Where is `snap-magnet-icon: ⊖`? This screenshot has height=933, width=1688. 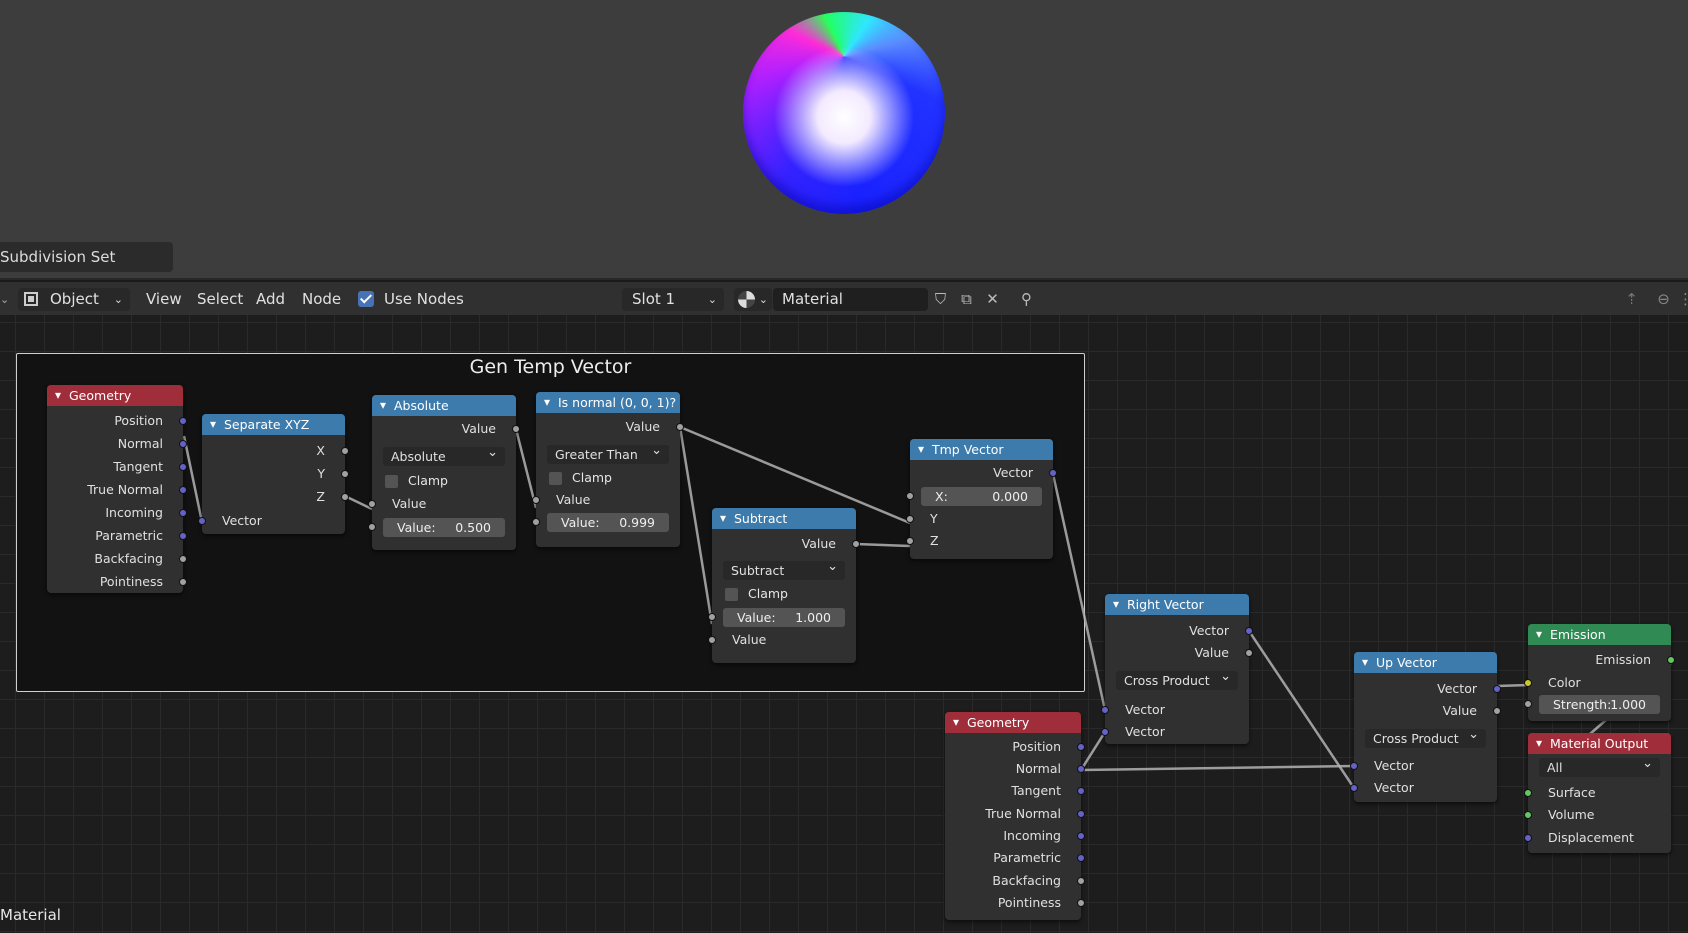 snap-magnet-icon: ⊖ is located at coordinates (1663, 299).